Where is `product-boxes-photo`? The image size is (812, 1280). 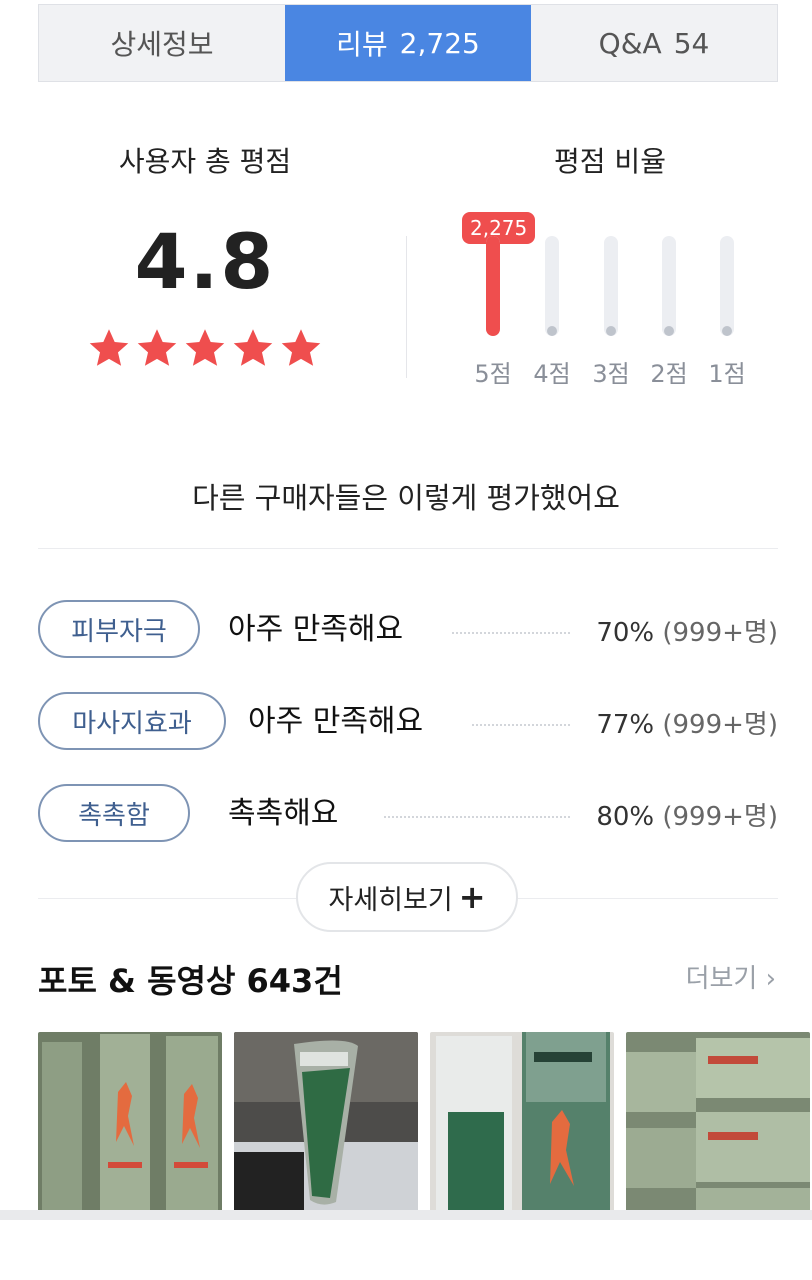
product-boxes-photo is located at coordinates (130, 1125).